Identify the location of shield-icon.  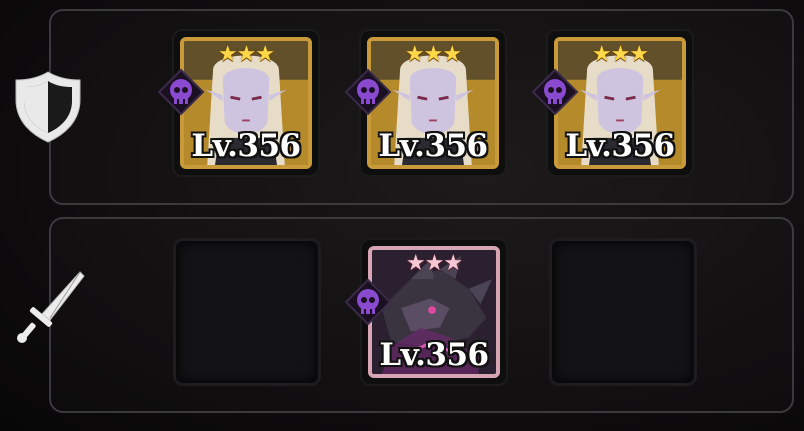
(48, 107).